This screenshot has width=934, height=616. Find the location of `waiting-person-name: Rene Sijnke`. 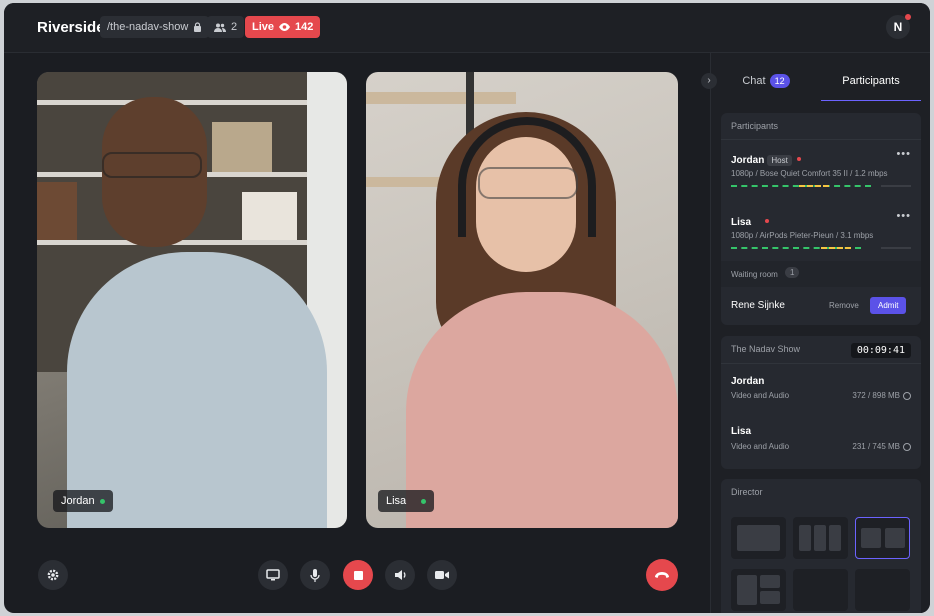

waiting-person-name: Rene Sijnke is located at coordinates (758, 305).